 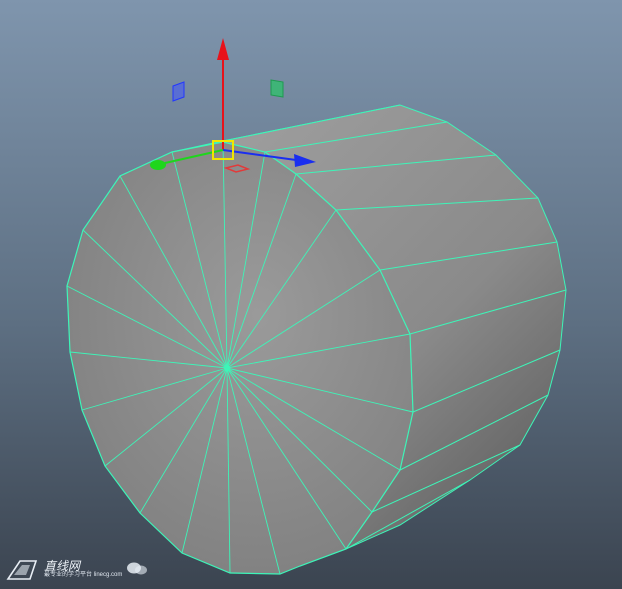 I want to click on speech-bubbles-icon, so click(x=137, y=568).